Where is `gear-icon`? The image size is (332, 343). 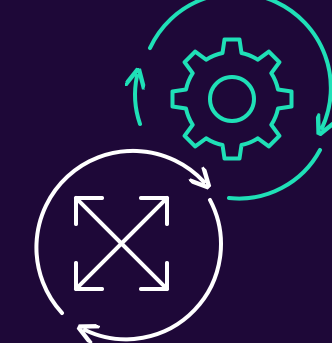
gear-icon is located at coordinates (232, 99).